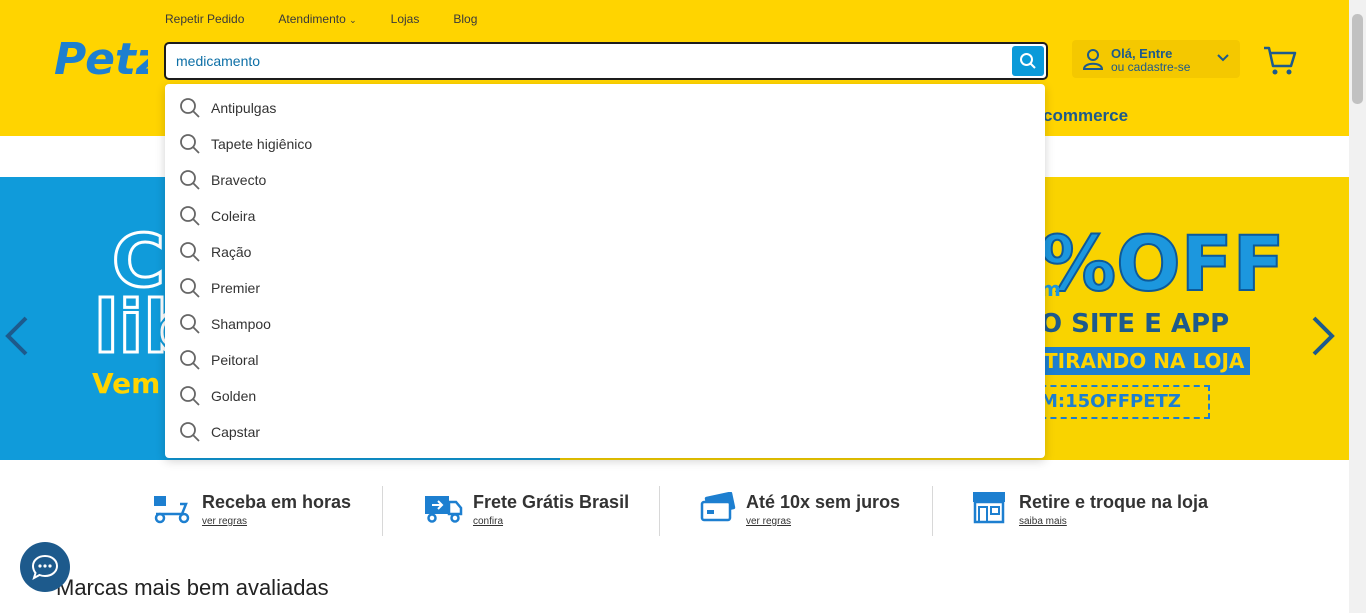 The height and width of the screenshot is (613, 1366). Describe the element at coordinates (241, 324) in the screenshot. I see `suggestion-label: Shampoo` at that location.